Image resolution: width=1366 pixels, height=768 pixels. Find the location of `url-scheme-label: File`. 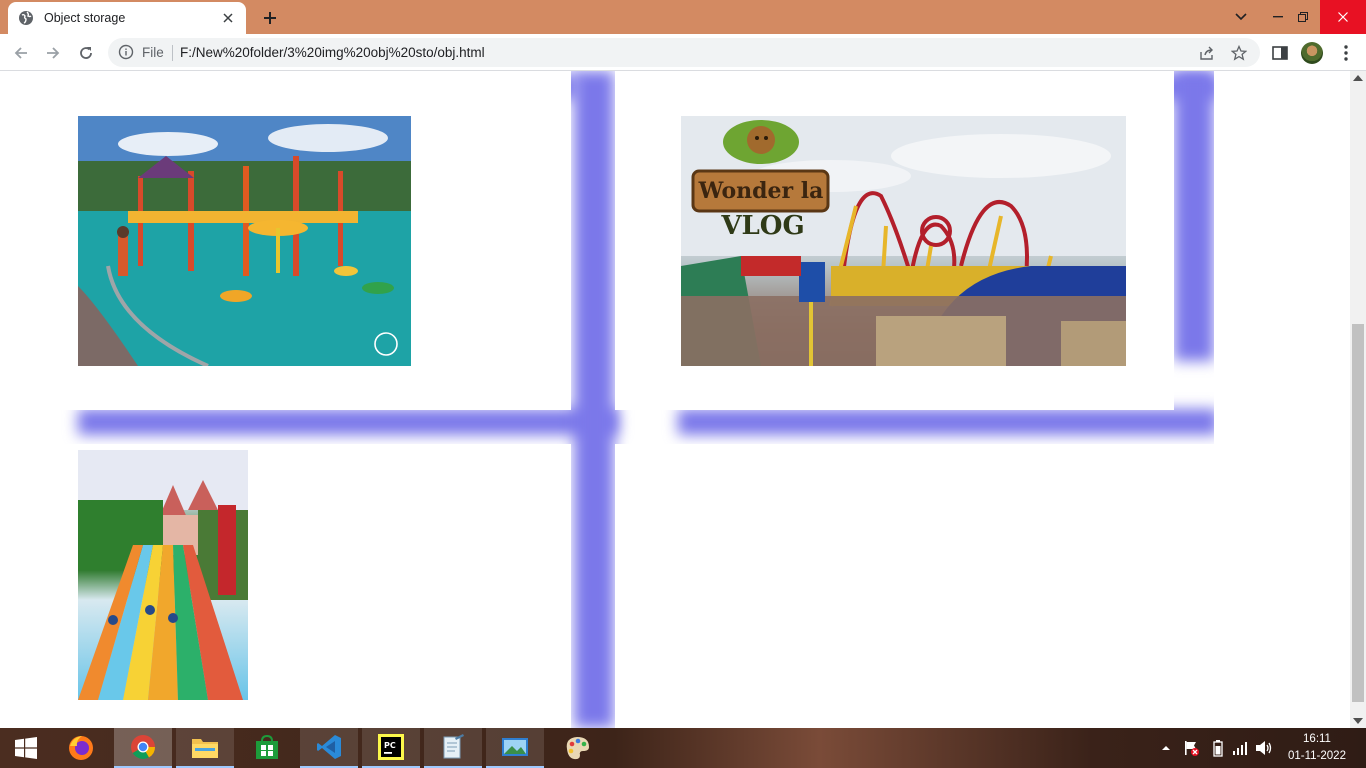

url-scheme-label: File is located at coordinates (153, 52).